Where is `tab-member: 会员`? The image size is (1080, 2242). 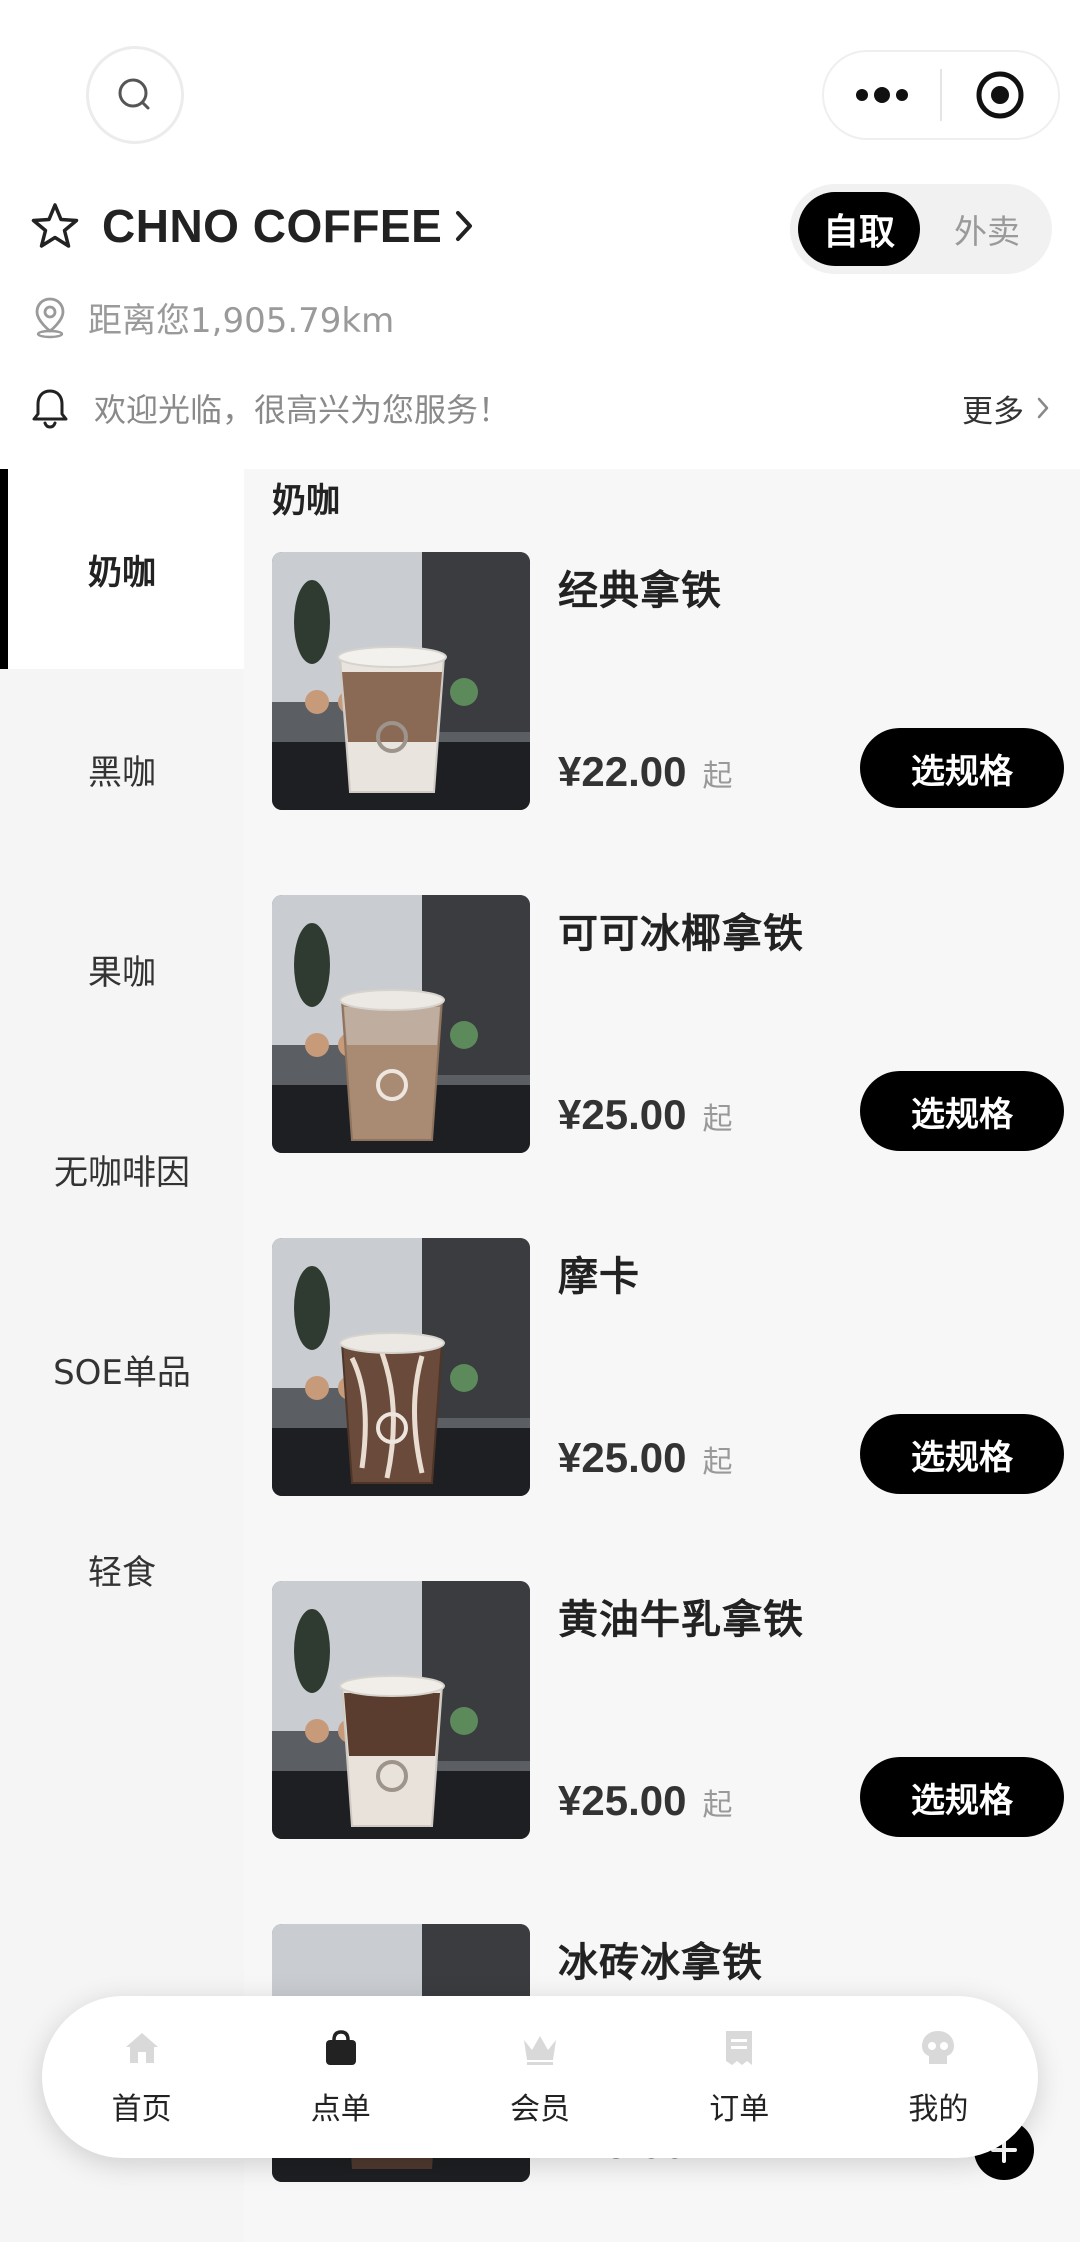
tab-member: 会员 is located at coordinates (539, 2077).